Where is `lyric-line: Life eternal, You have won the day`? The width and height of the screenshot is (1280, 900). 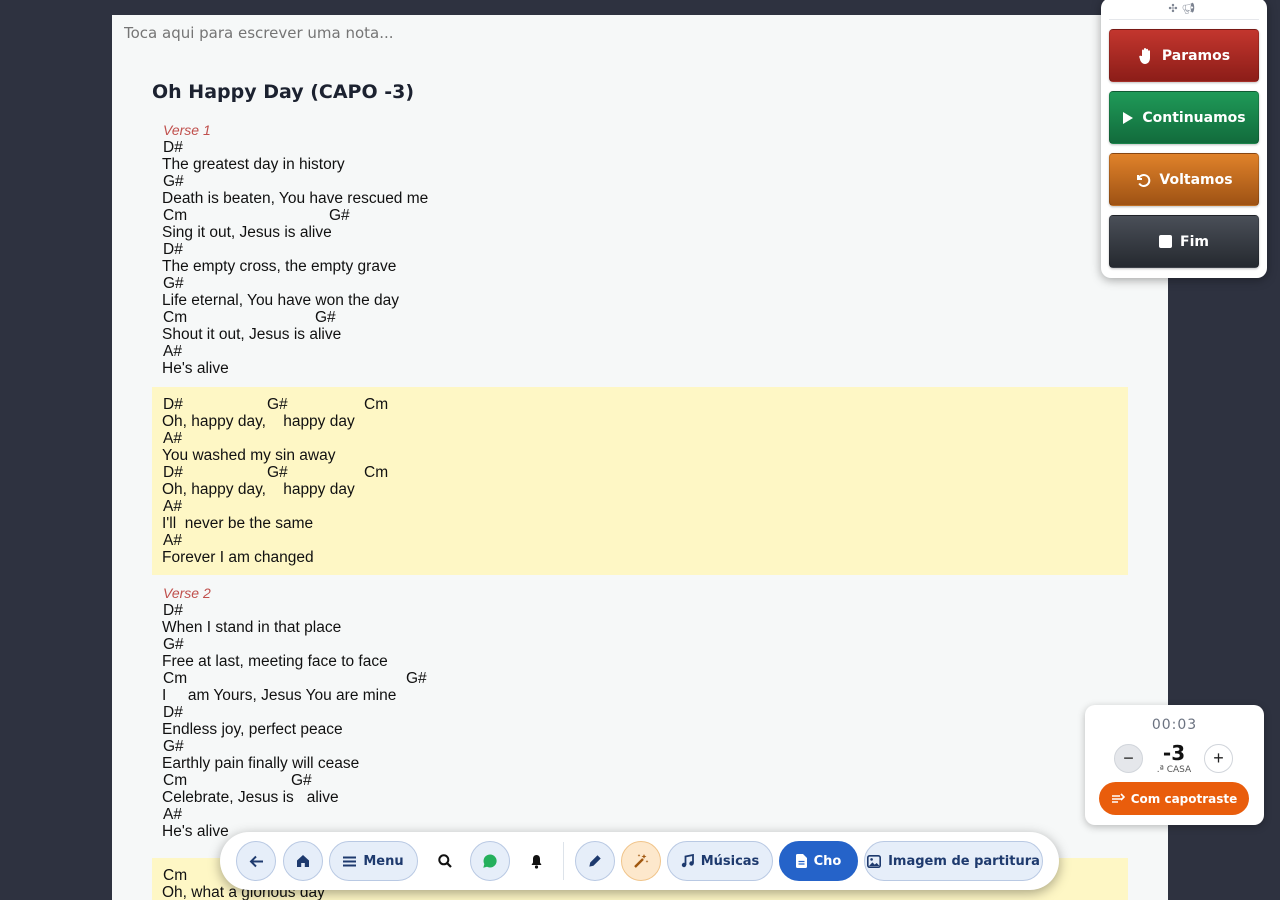 lyric-line: Life eternal, You have won the day is located at coordinates (280, 300).